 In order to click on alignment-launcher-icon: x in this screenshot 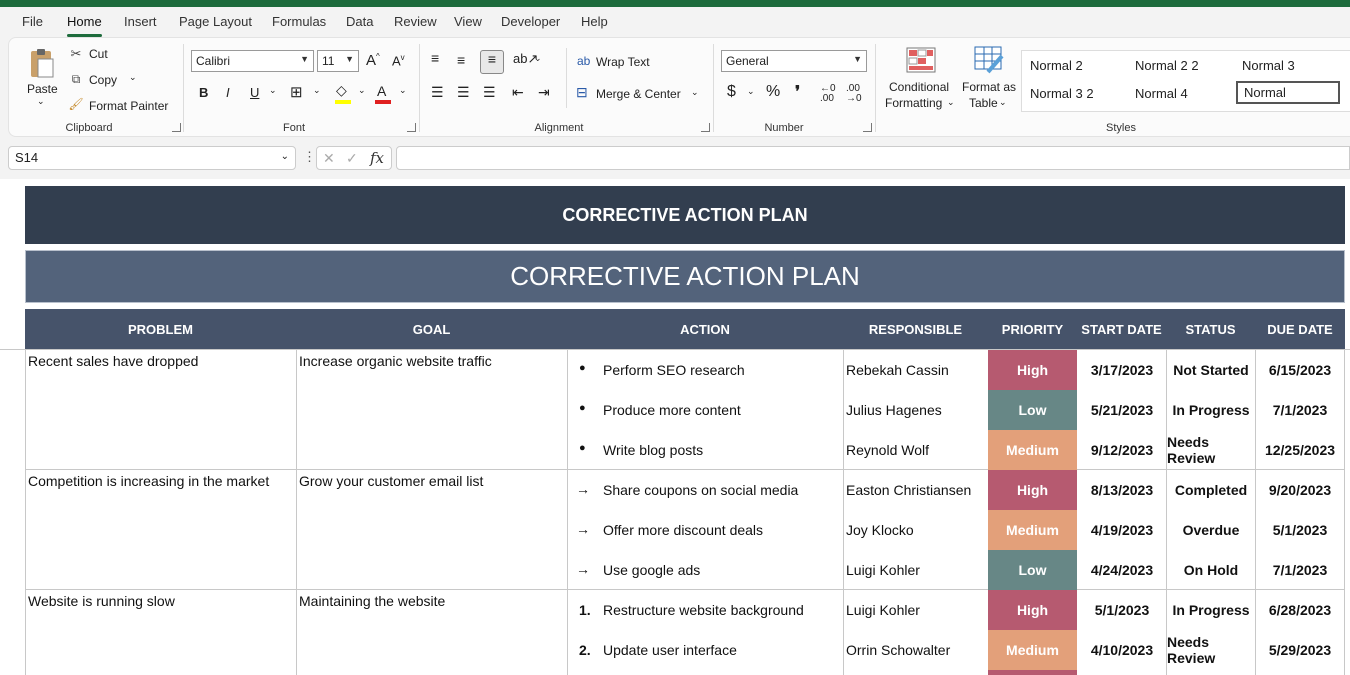, I will do `click(705, 127)`.